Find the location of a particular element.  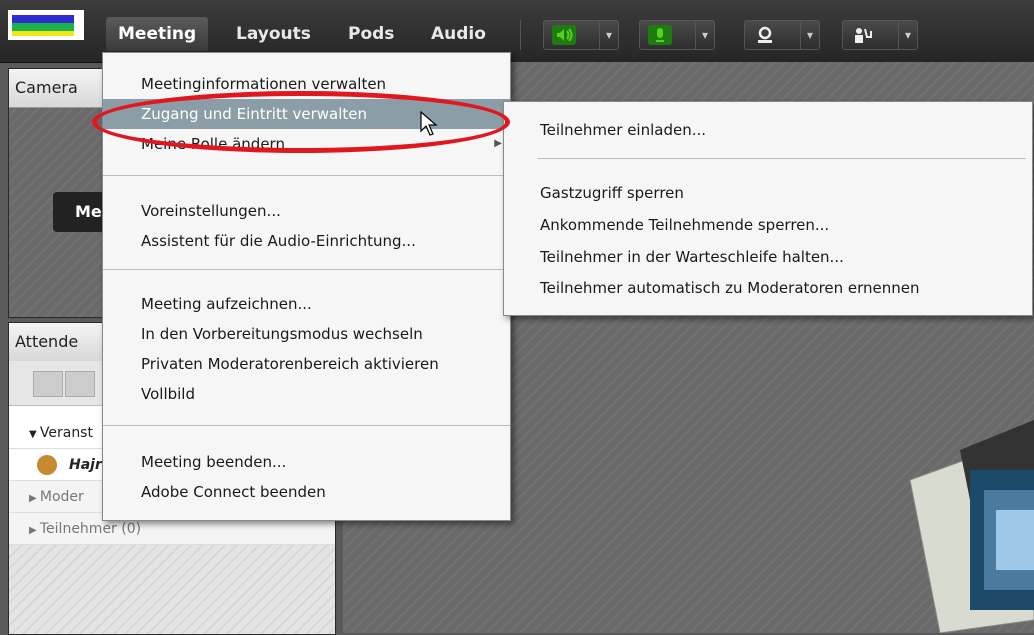

speaker-button: ▾ is located at coordinates (581, 35).